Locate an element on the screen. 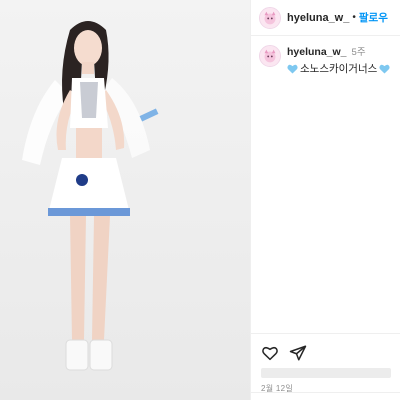 The image size is (400, 400). post-header: hyeluna_w_ • 팔로우 is located at coordinates (325, 18).